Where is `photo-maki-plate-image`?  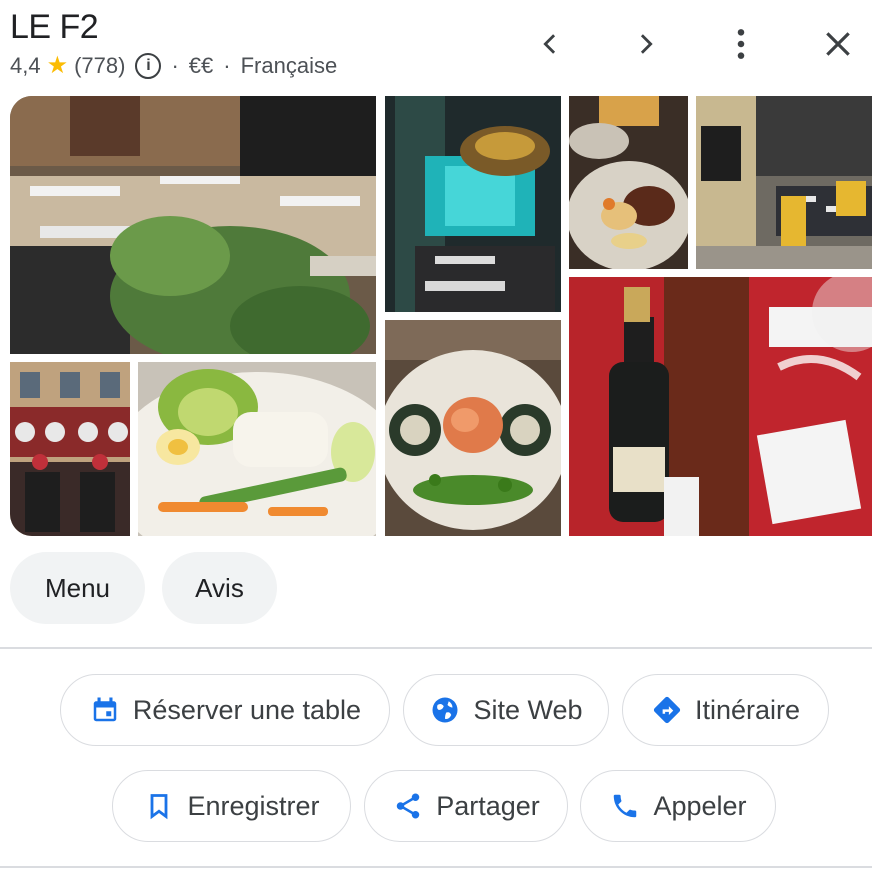 photo-maki-plate-image is located at coordinates (473, 428).